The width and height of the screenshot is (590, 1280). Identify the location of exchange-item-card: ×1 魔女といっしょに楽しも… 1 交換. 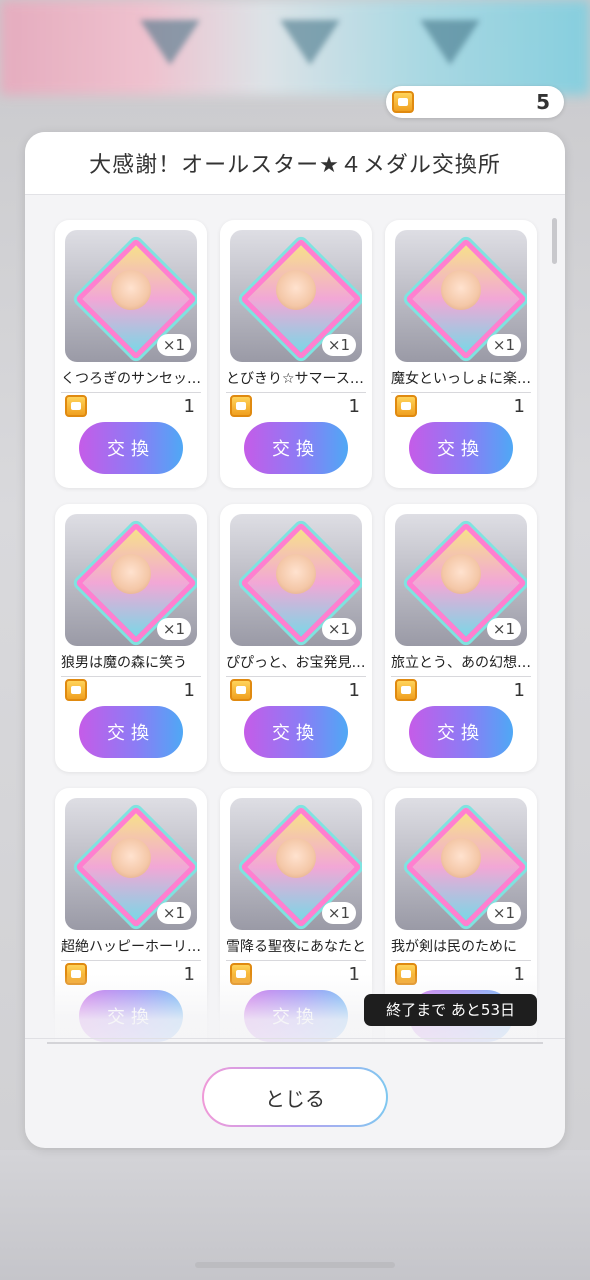
(461, 354).